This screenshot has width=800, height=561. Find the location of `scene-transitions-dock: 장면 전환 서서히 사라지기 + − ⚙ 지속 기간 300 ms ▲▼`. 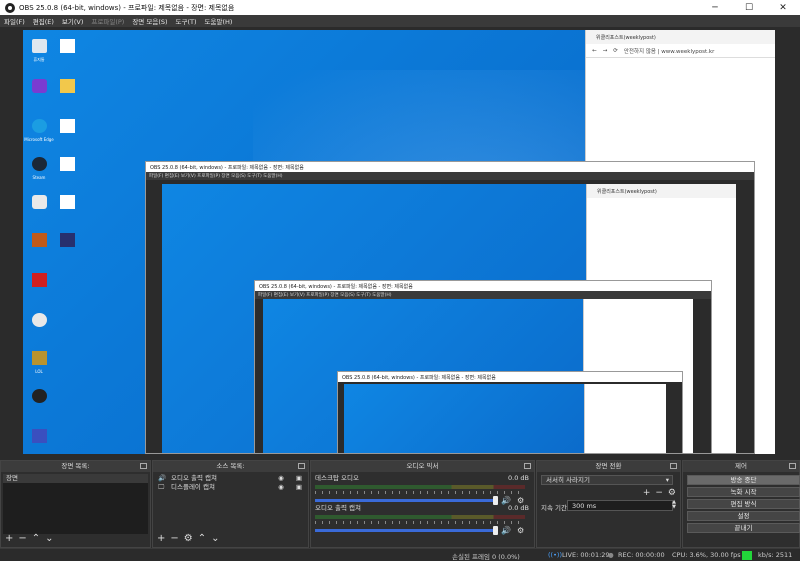

scene-transitions-dock: 장면 전환 서서히 사라지기 + − ⚙ 지속 기간 300 ms ▲▼ is located at coordinates (608, 504).